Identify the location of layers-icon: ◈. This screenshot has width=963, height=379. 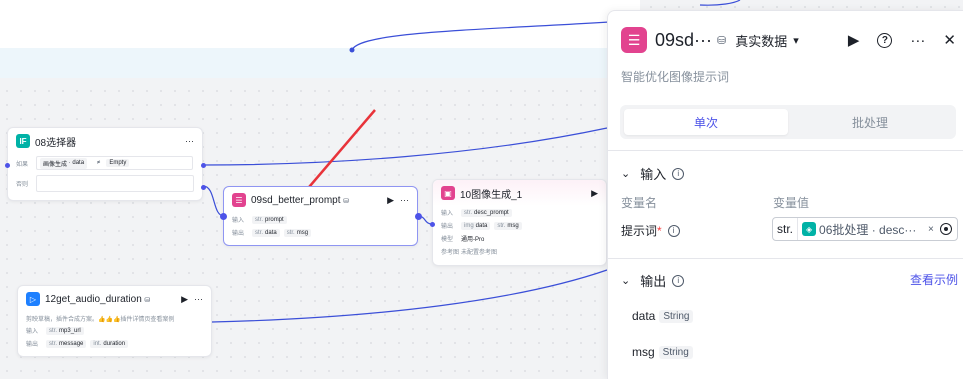
(809, 229).